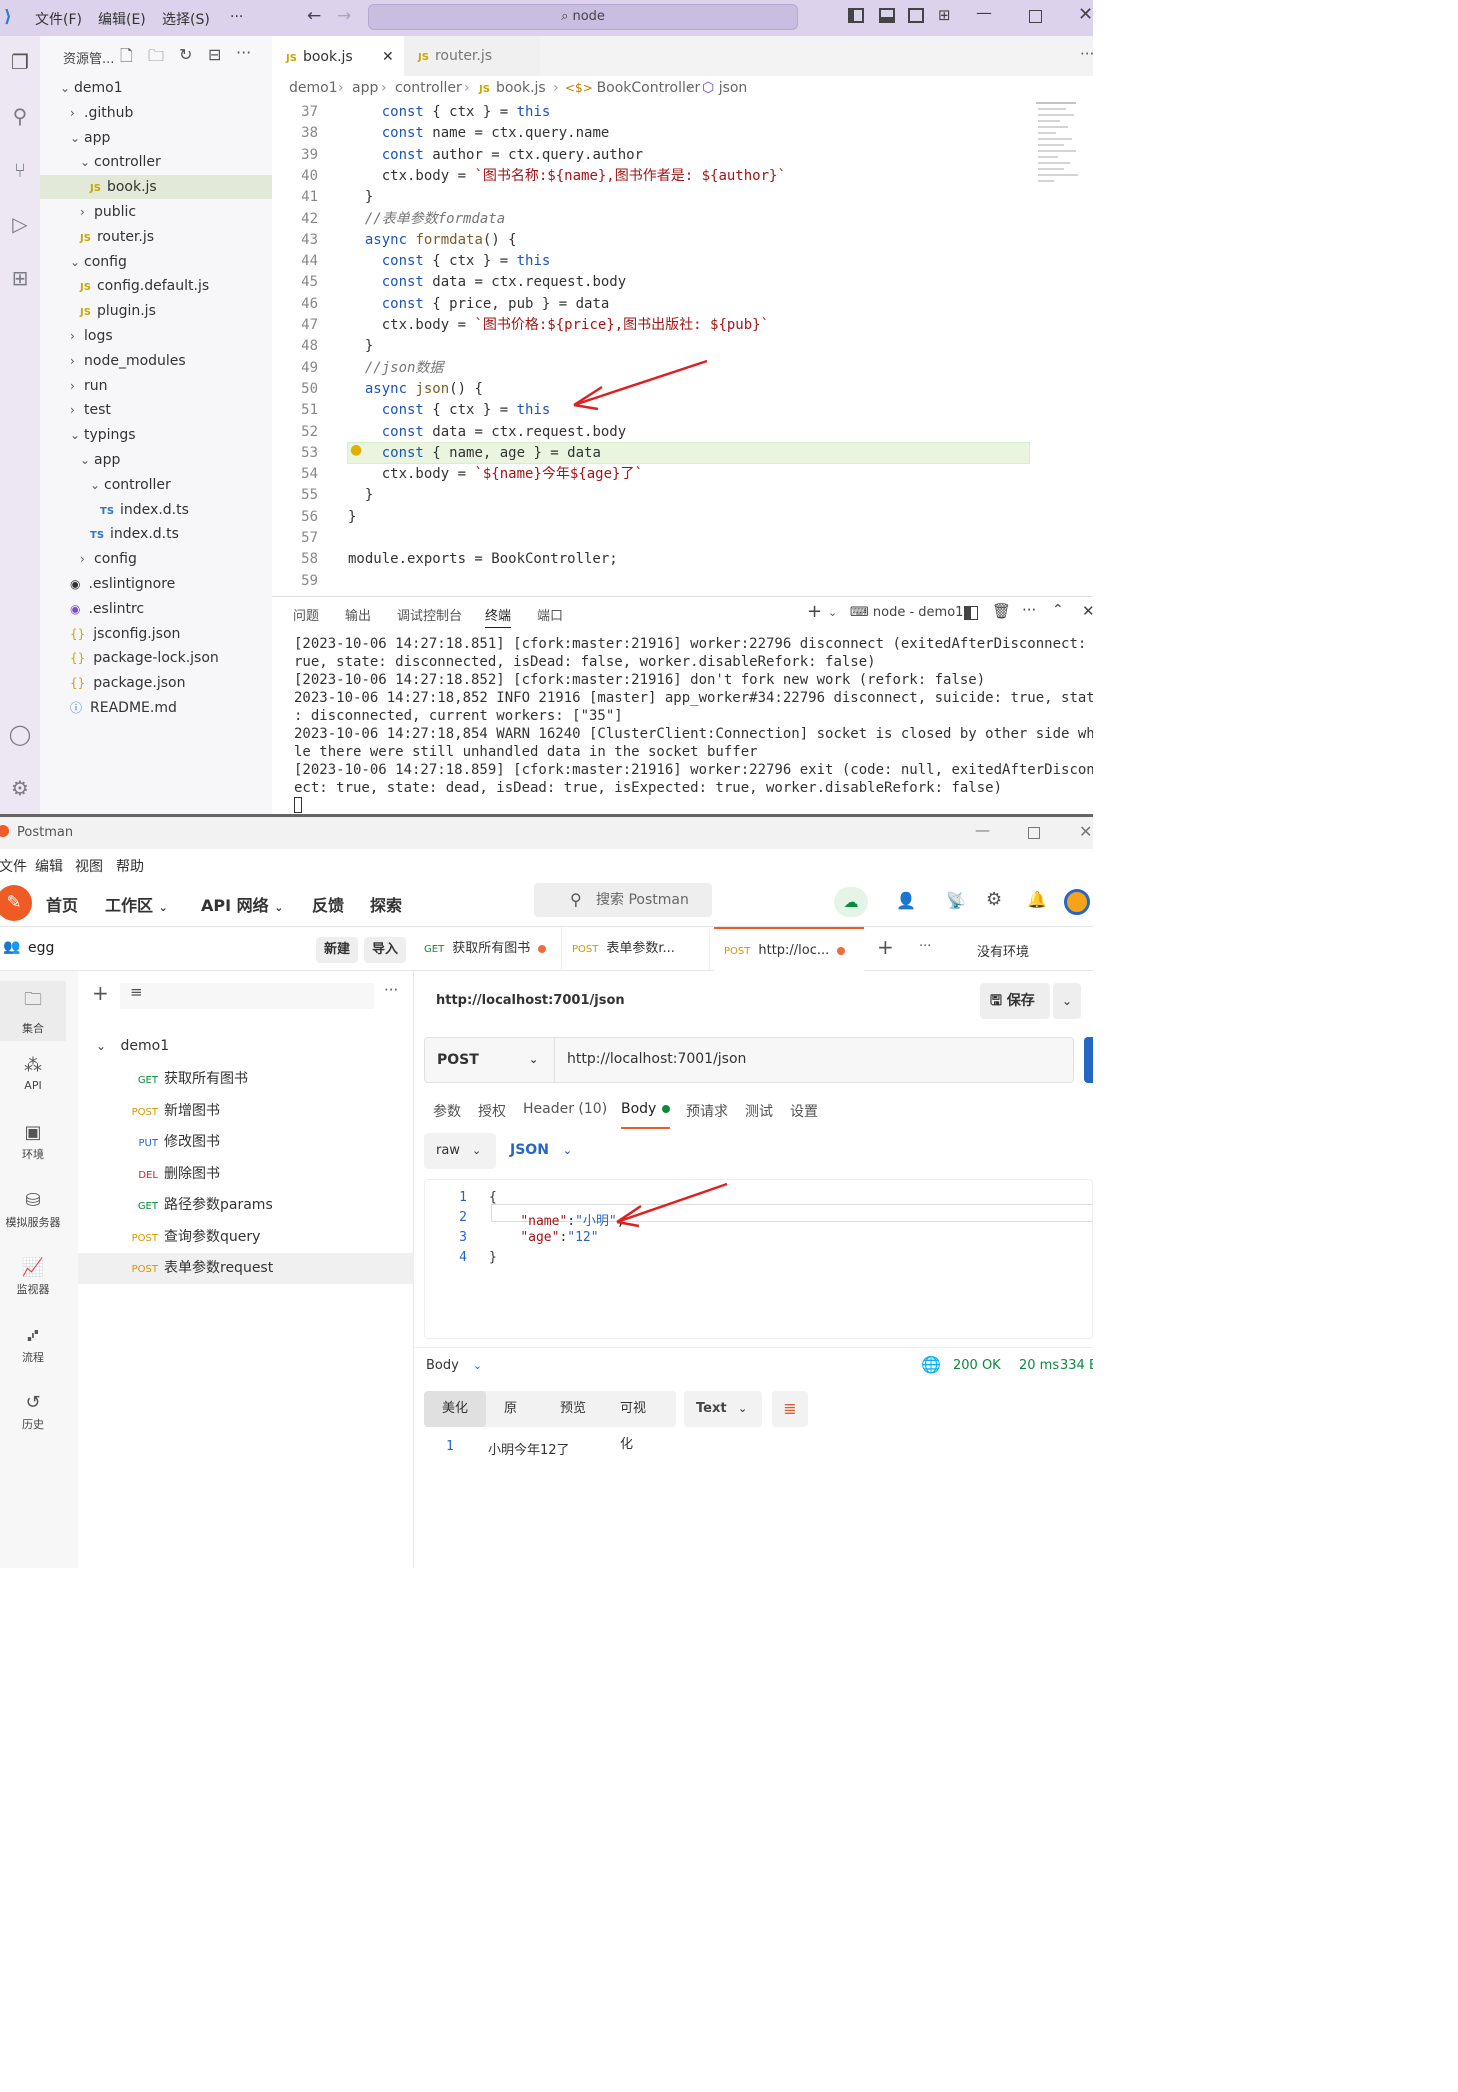  Describe the element at coordinates (20, 170) in the screenshot. I see `source-control-icon: ⑂` at that location.